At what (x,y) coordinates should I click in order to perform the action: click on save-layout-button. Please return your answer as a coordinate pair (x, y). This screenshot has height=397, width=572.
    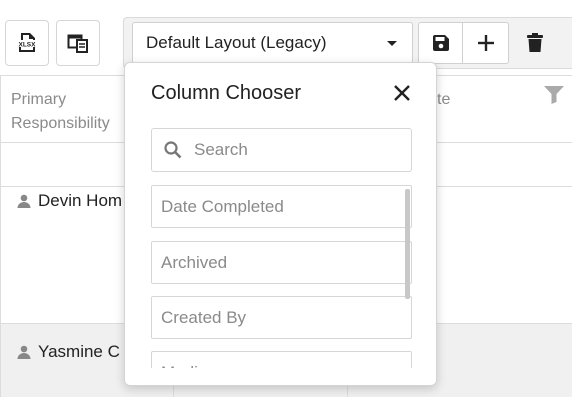
    Looking at the image, I should click on (440, 43).